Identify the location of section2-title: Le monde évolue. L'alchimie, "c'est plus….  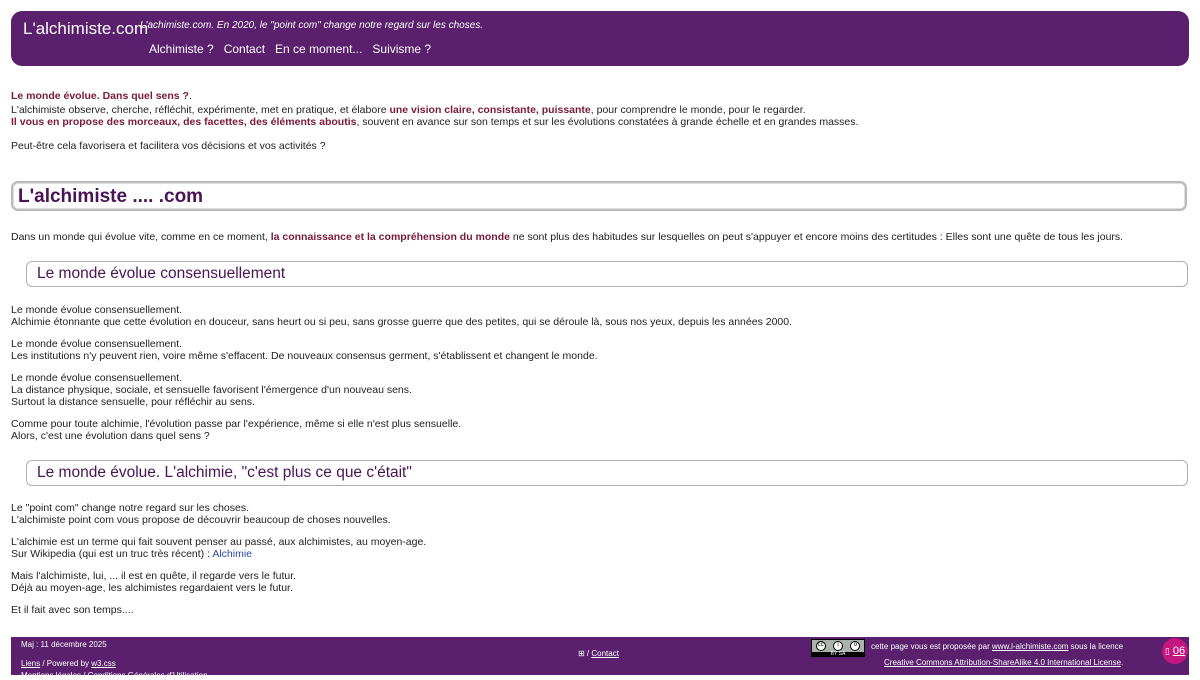
(224, 472).